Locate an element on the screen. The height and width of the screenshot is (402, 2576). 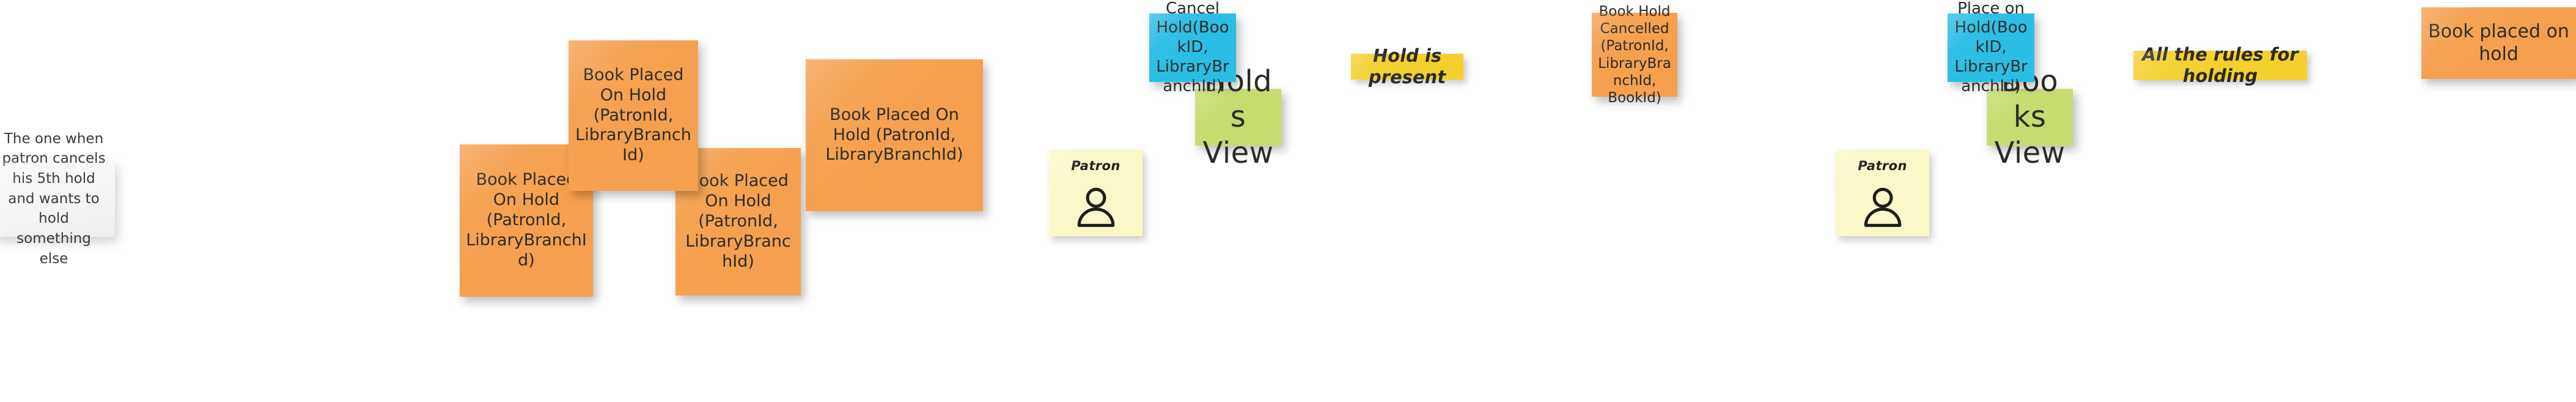
actor-card-patron-cancel: Patron is located at coordinates (1096, 193).